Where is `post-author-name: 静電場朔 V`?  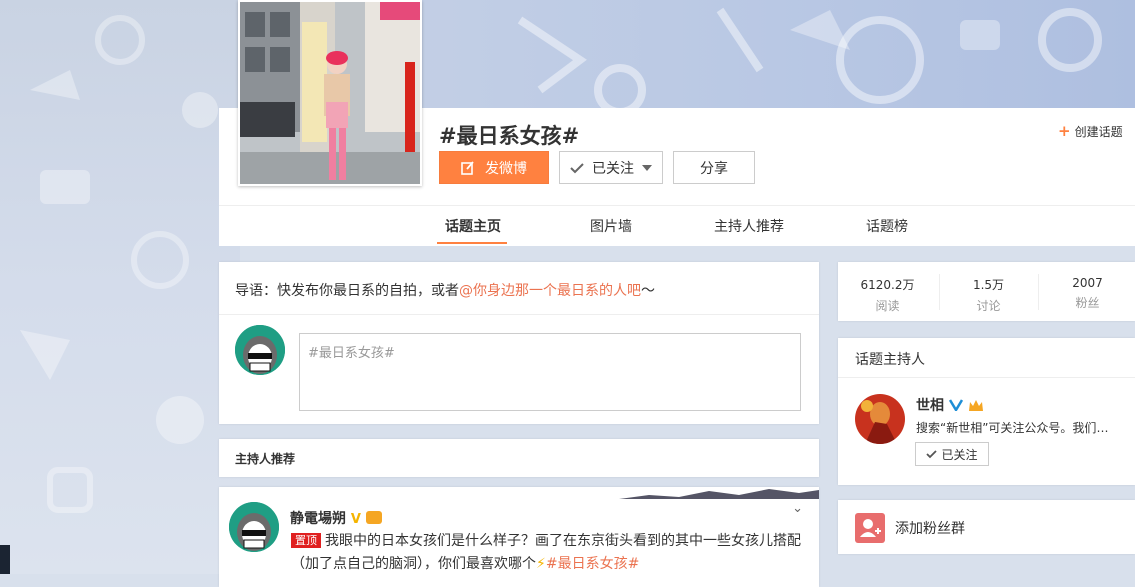 post-author-name: 静電場朔 V is located at coordinates (336, 518).